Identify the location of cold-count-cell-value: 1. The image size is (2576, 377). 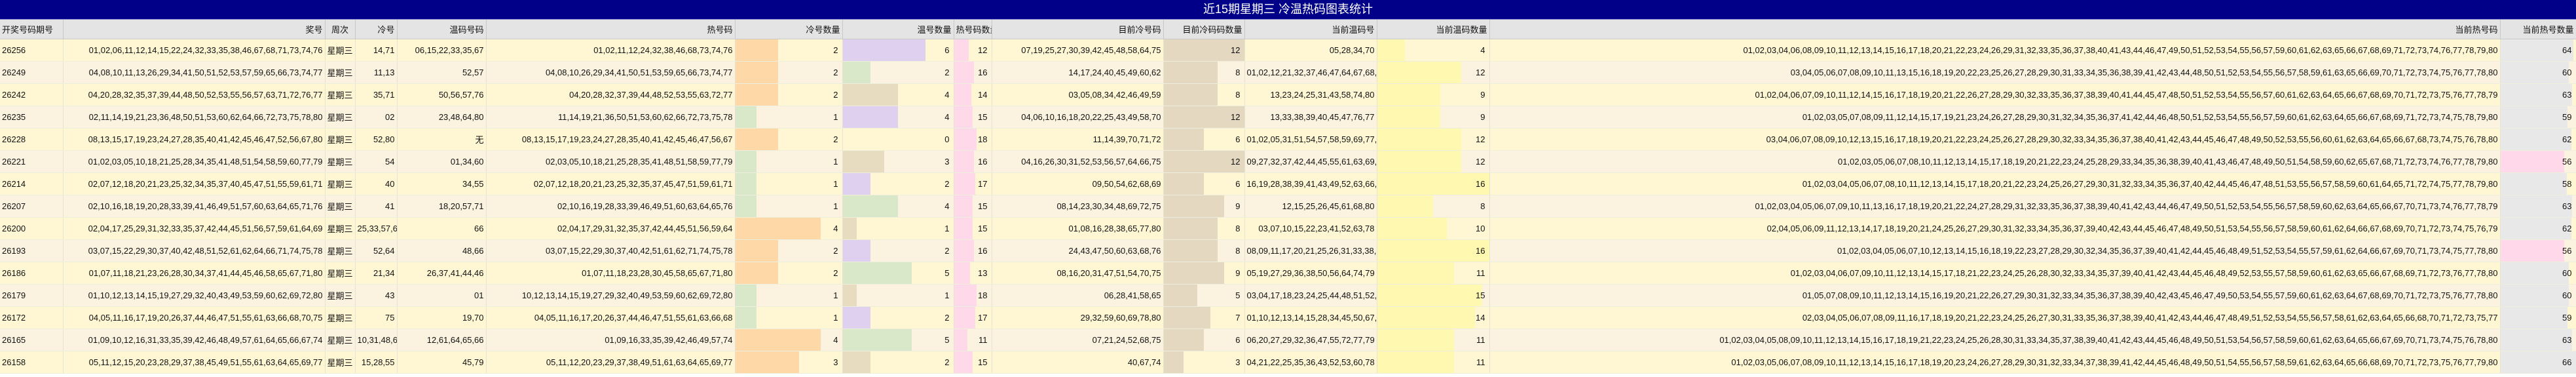
(835, 318).